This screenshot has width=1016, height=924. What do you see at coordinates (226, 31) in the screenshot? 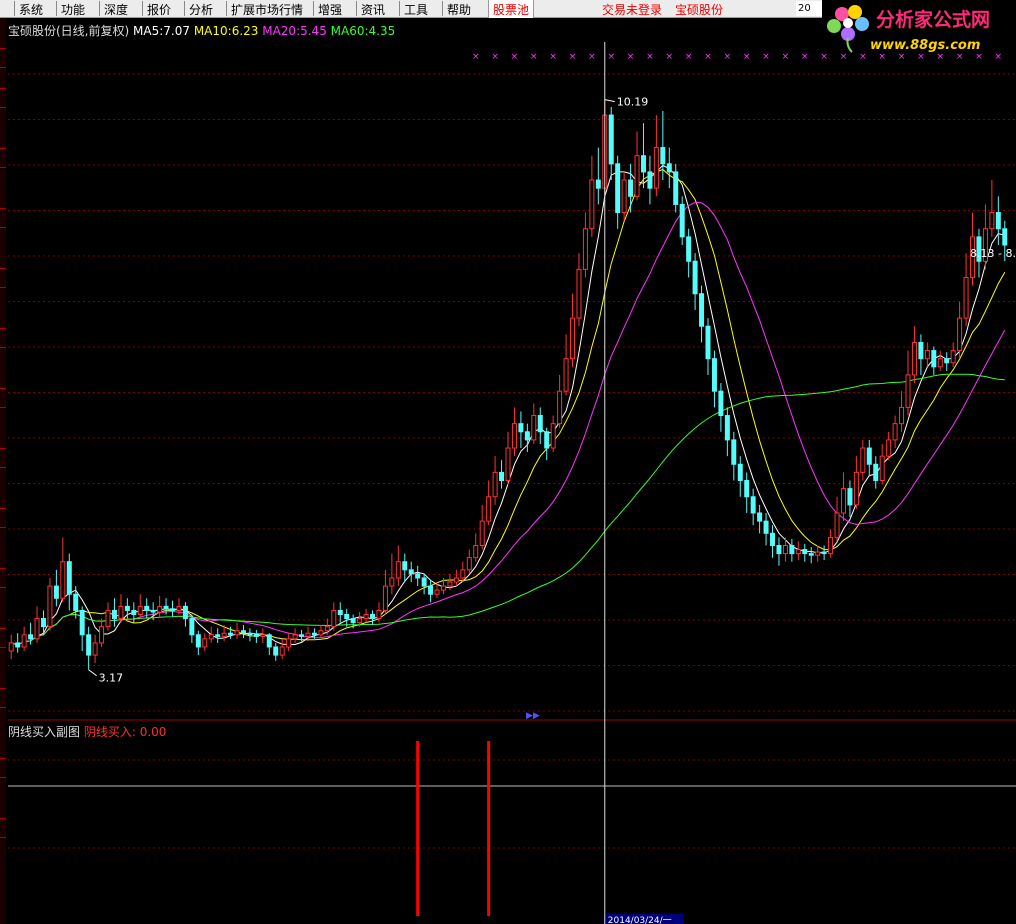
I see `ma10-label: MA10:6.23` at bounding box center [226, 31].